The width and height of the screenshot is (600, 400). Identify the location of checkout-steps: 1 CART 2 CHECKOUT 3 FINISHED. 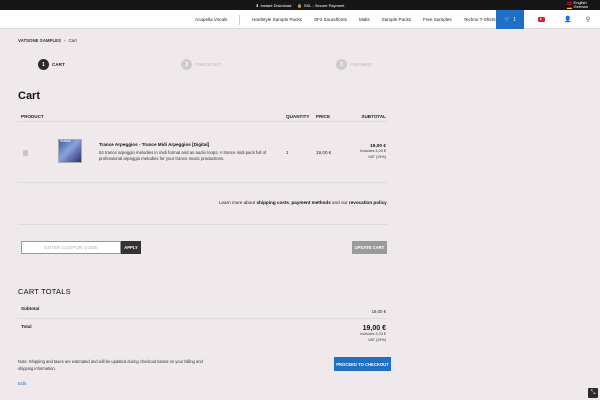
(208, 65).